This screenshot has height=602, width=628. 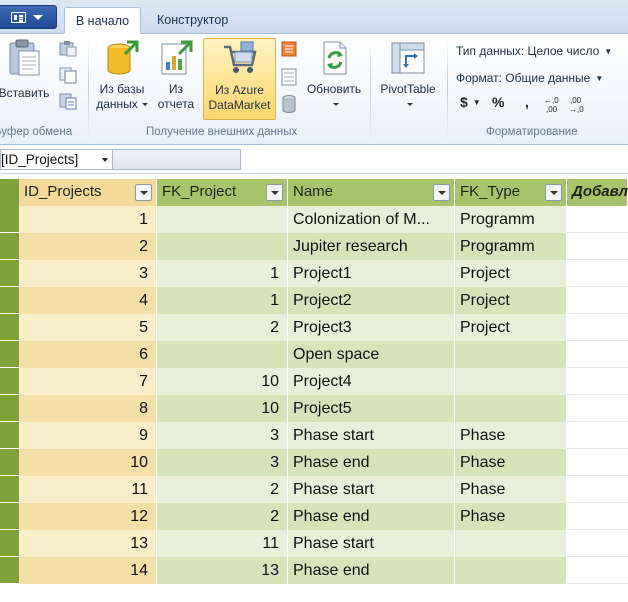 I want to click on application-menu-button, so click(x=28, y=17).